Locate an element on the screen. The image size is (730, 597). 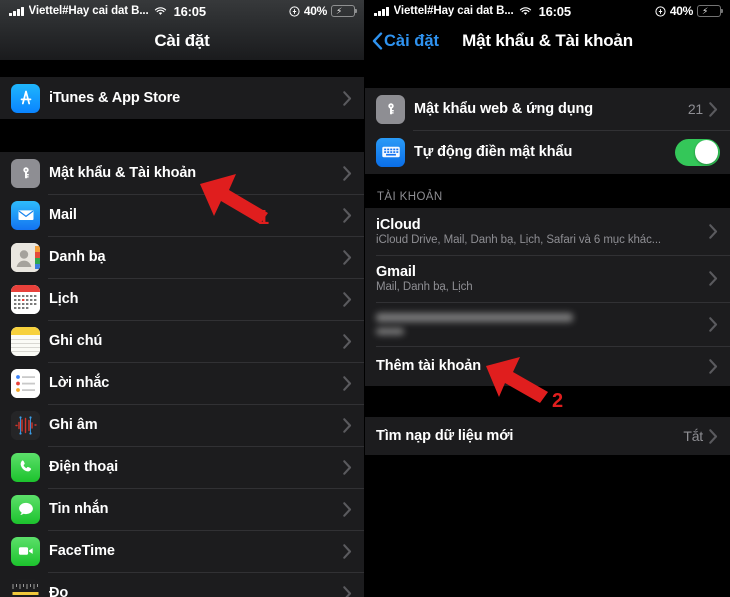
sidebar-item-notes: Ghi chú is located at coordinates (182, 341).